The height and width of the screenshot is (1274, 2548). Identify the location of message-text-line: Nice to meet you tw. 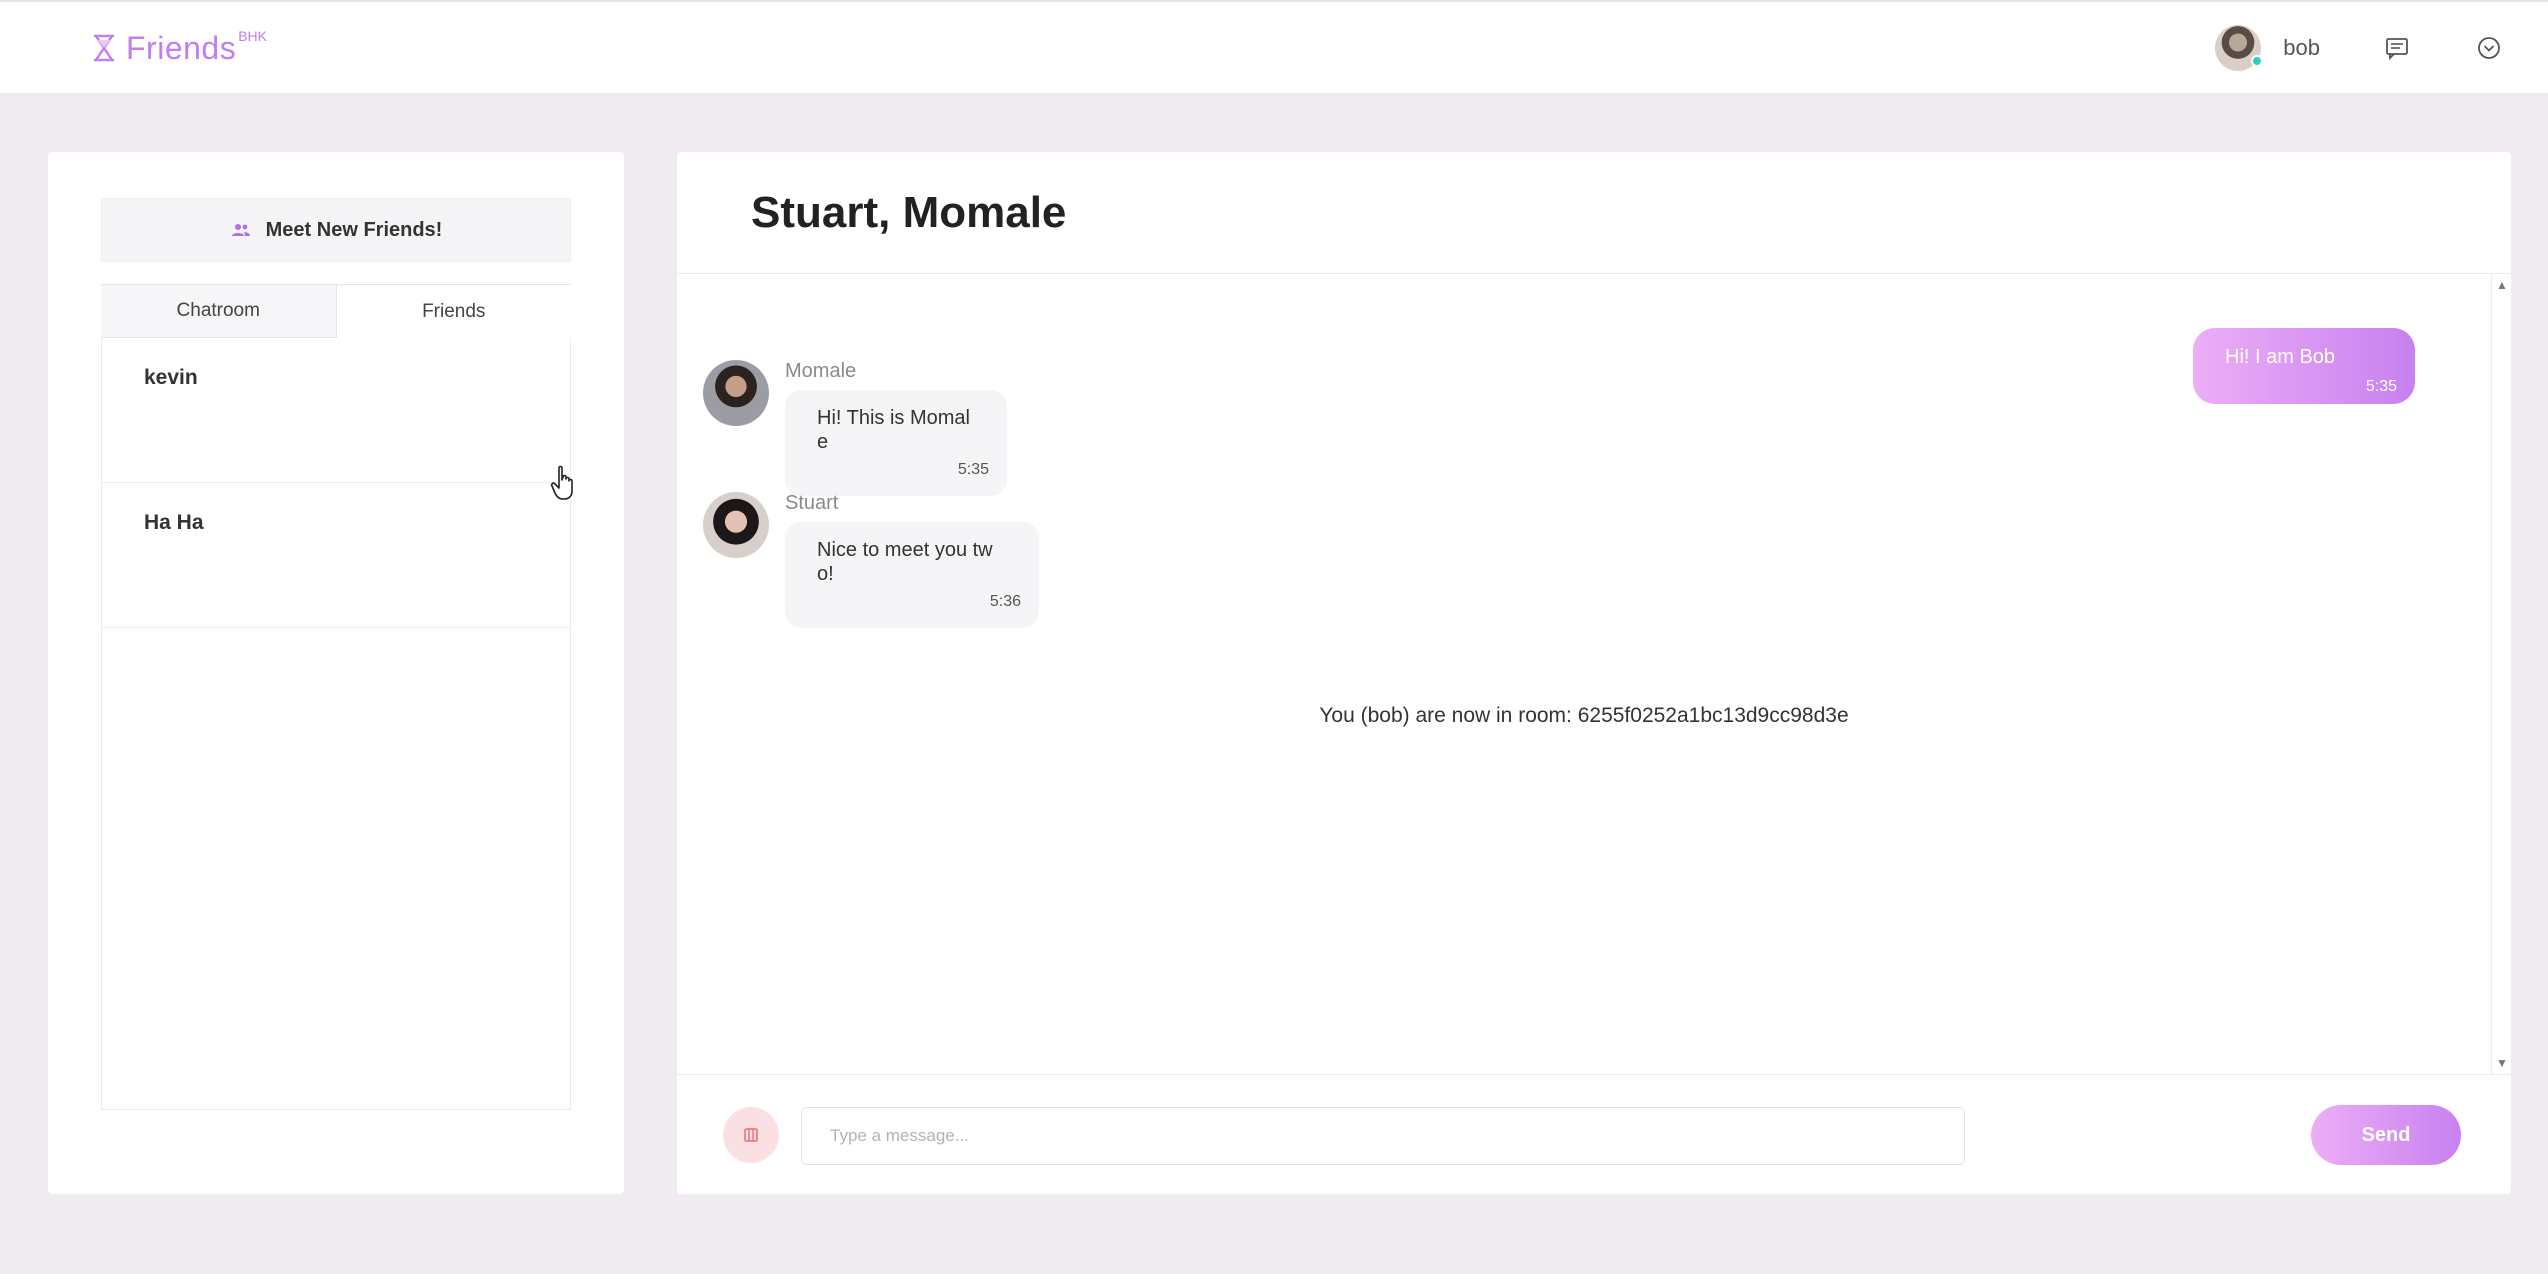
(905, 550).